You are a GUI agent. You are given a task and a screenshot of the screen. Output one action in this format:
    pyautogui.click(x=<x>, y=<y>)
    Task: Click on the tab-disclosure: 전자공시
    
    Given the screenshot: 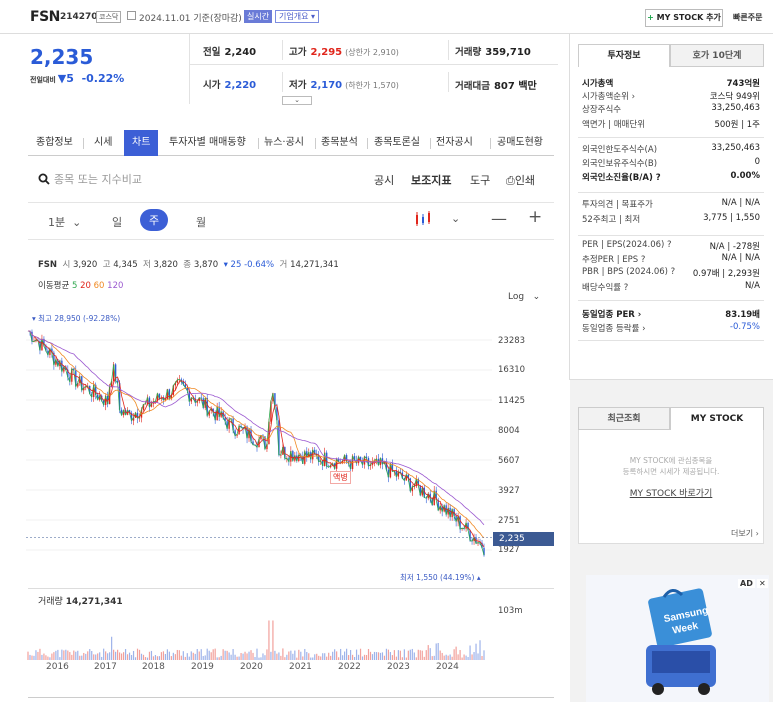 What is the action you would take?
    pyautogui.click(x=454, y=143)
    